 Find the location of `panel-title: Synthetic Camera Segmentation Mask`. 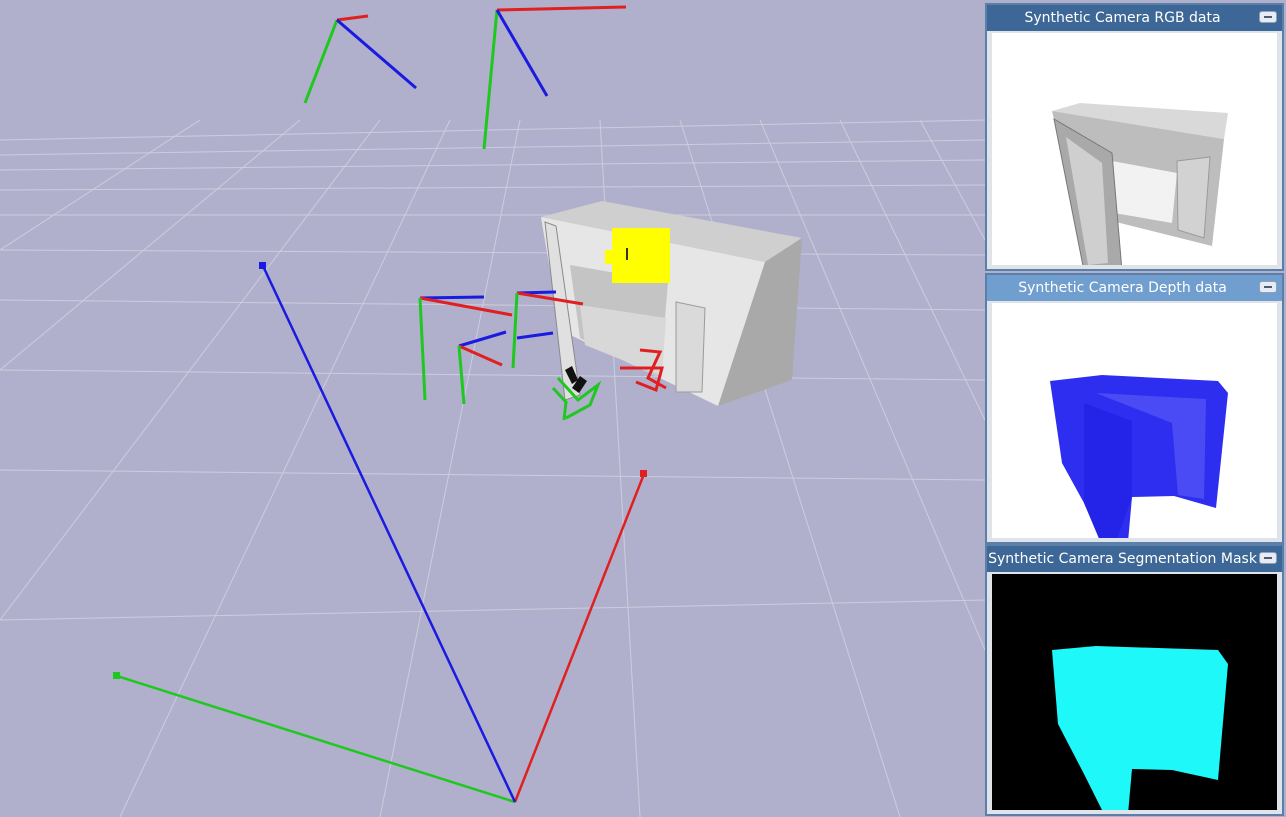

panel-title: Synthetic Camera Segmentation Mask is located at coordinates (1122, 559).